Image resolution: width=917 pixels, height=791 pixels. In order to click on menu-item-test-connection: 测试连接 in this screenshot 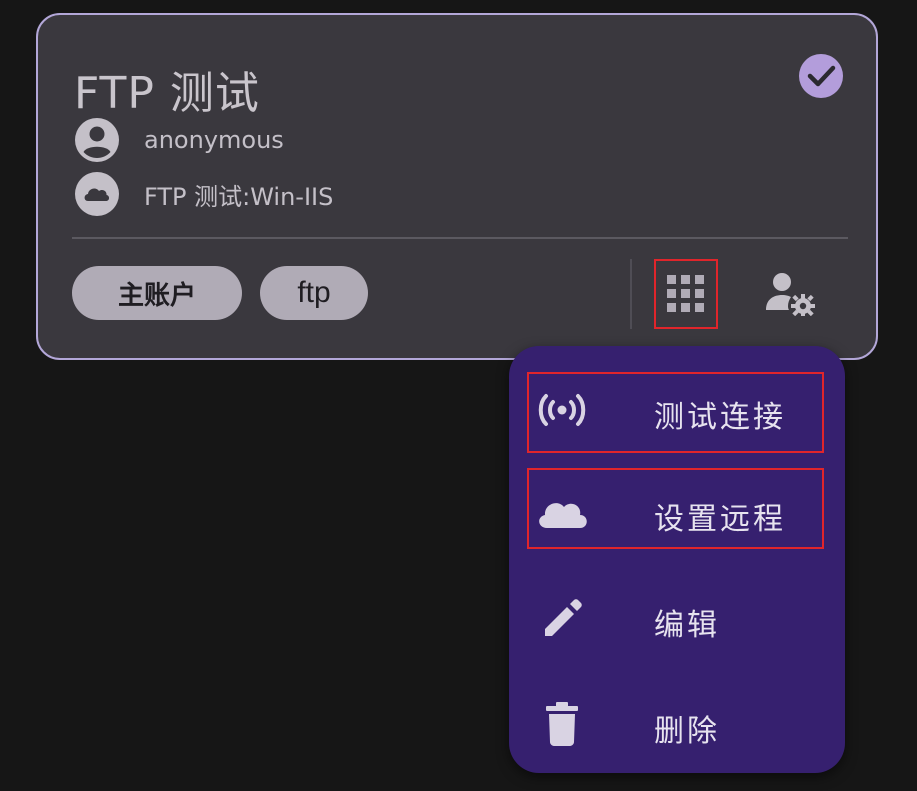, I will do `click(677, 410)`.